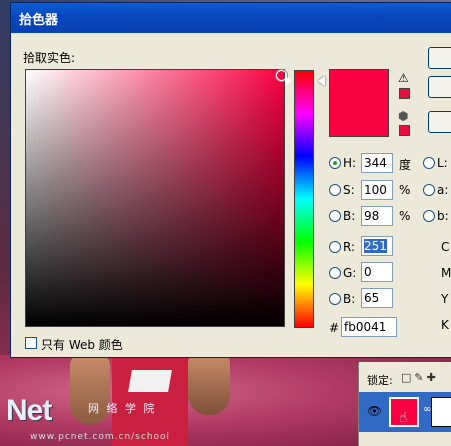  I want to click on blue-input: 65, so click(377, 298).